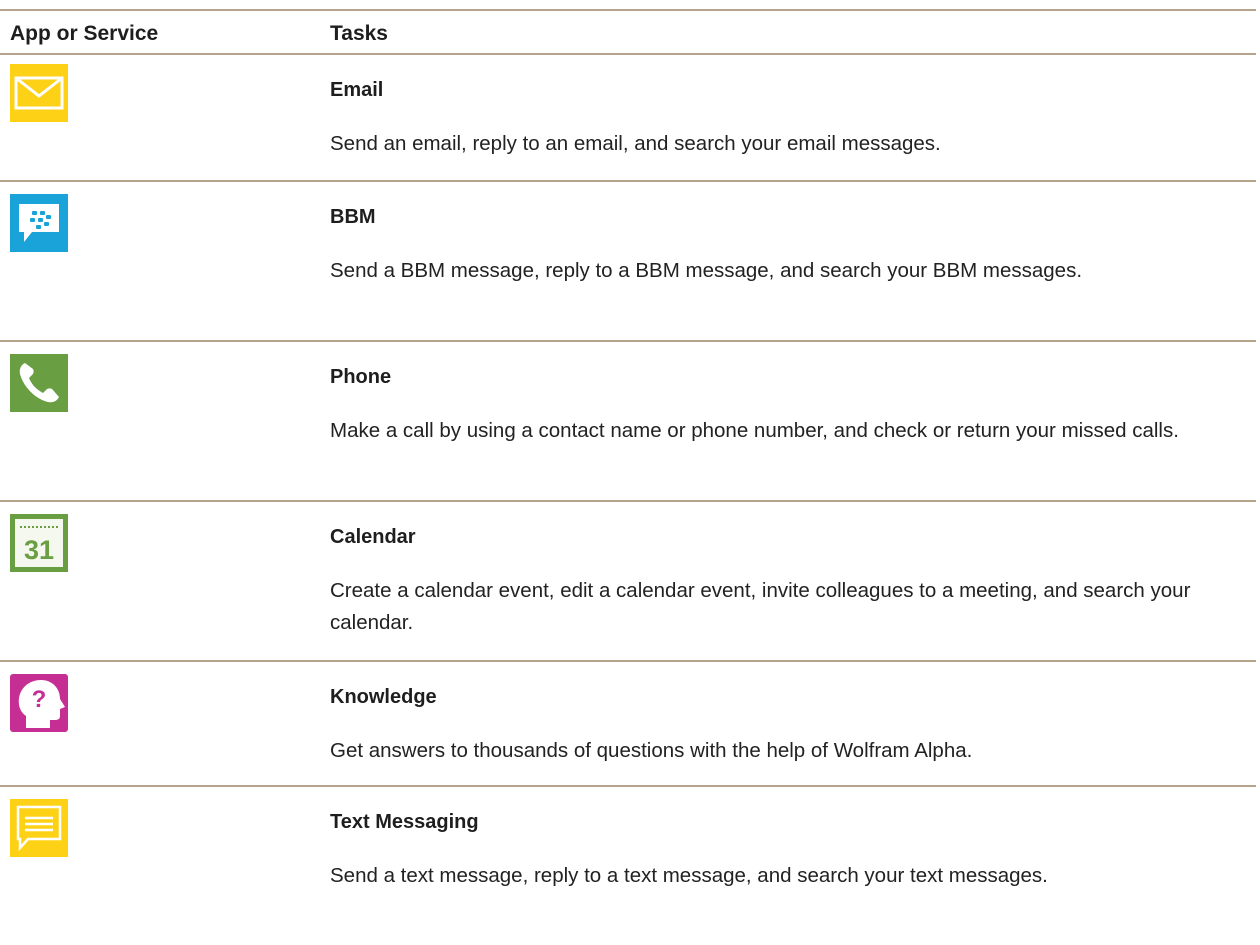 This screenshot has width=1260, height=945. Describe the element at coordinates (357, 90) in the screenshot. I see `app-name-email: Email` at that location.